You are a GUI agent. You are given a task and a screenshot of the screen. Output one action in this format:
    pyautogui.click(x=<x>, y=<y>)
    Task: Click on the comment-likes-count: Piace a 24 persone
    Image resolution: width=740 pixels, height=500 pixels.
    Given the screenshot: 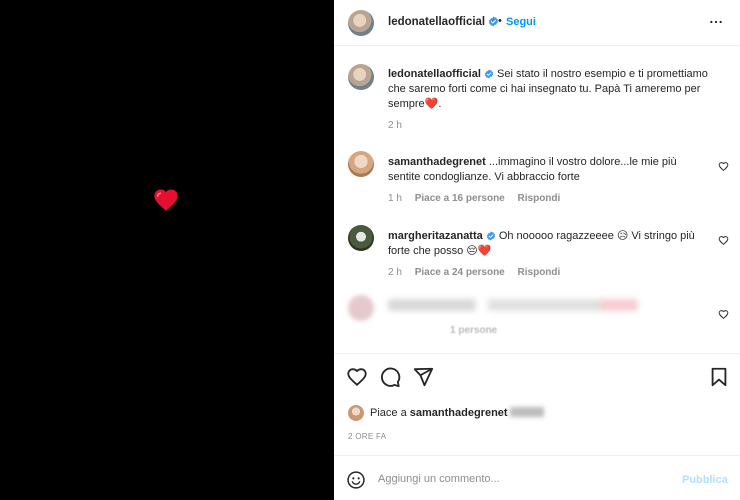 What is the action you would take?
    pyautogui.click(x=460, y=272)
    